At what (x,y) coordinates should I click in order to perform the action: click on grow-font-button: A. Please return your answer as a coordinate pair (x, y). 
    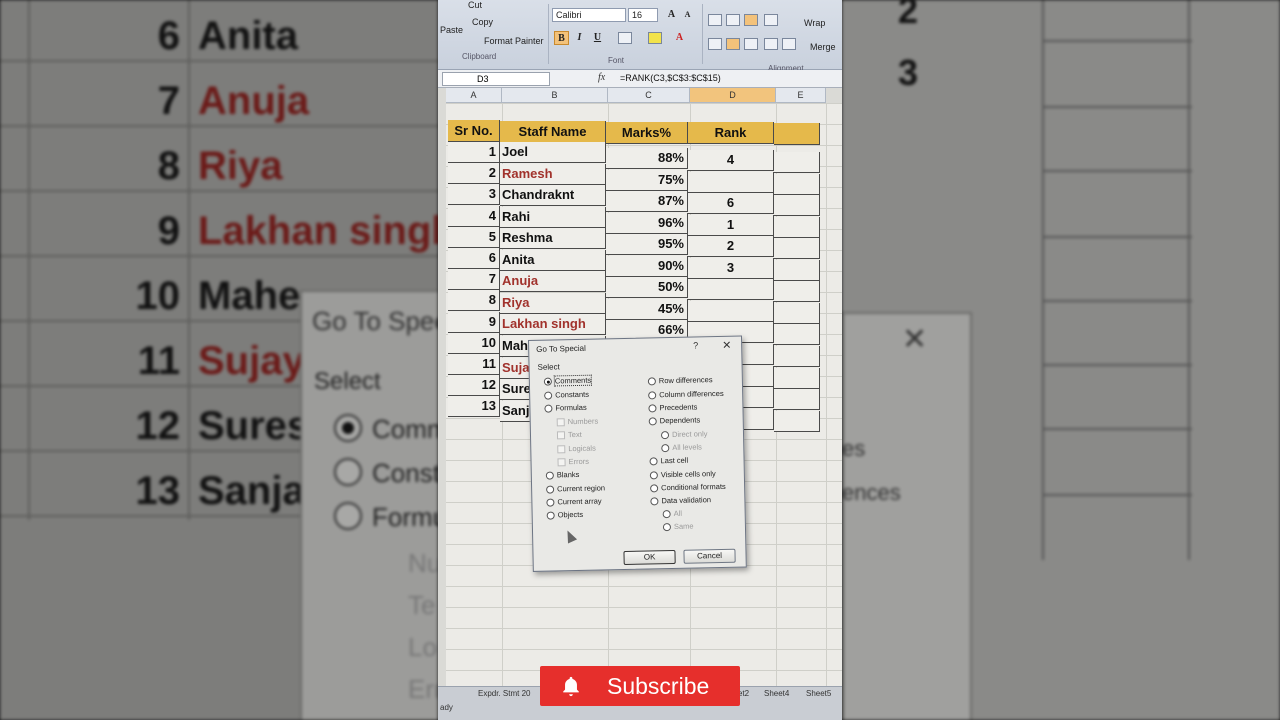
    Looking at the image, I should click on (671, 15).